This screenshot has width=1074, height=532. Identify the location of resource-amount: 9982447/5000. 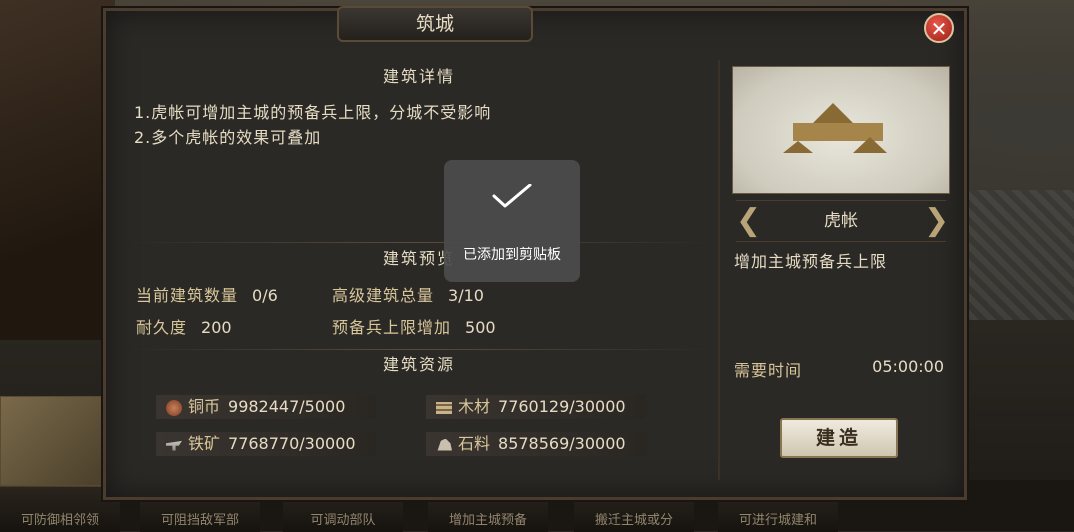
(287, 406).